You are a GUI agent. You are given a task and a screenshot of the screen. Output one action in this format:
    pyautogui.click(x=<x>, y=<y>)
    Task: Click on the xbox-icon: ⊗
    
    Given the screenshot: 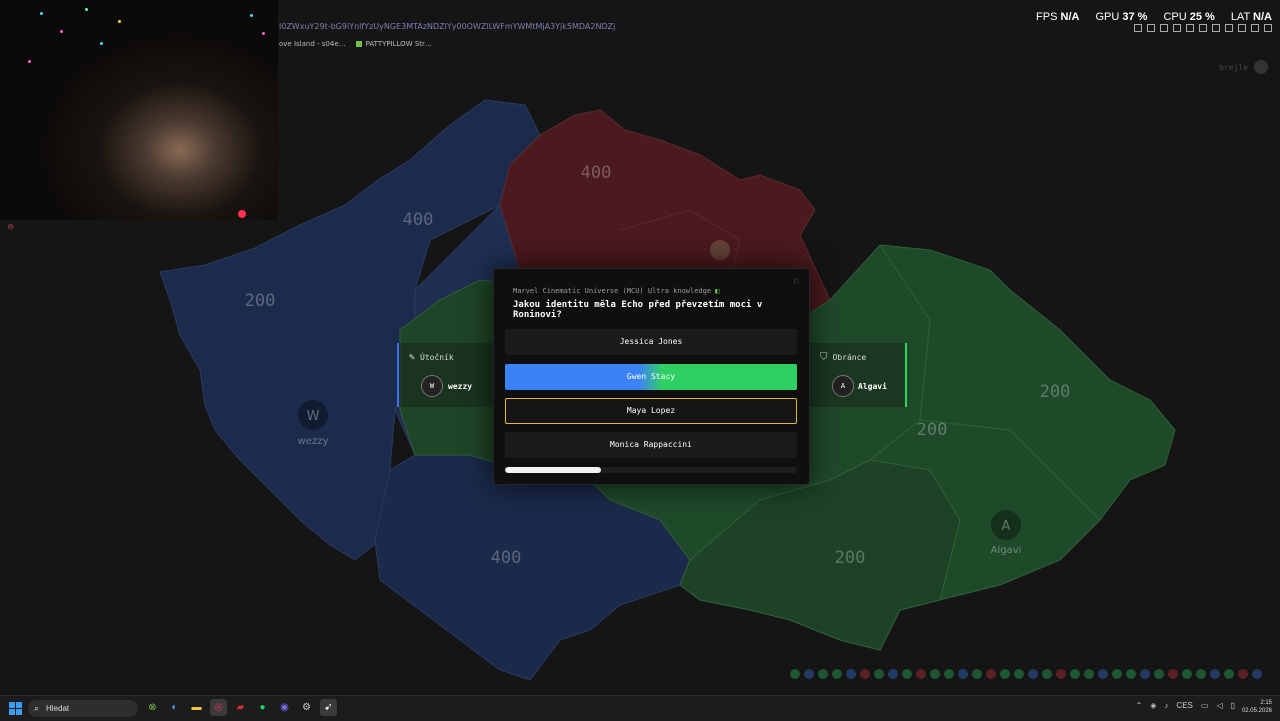 What is the action you would take?
    pyautogui.click(x=152, y=707)
    